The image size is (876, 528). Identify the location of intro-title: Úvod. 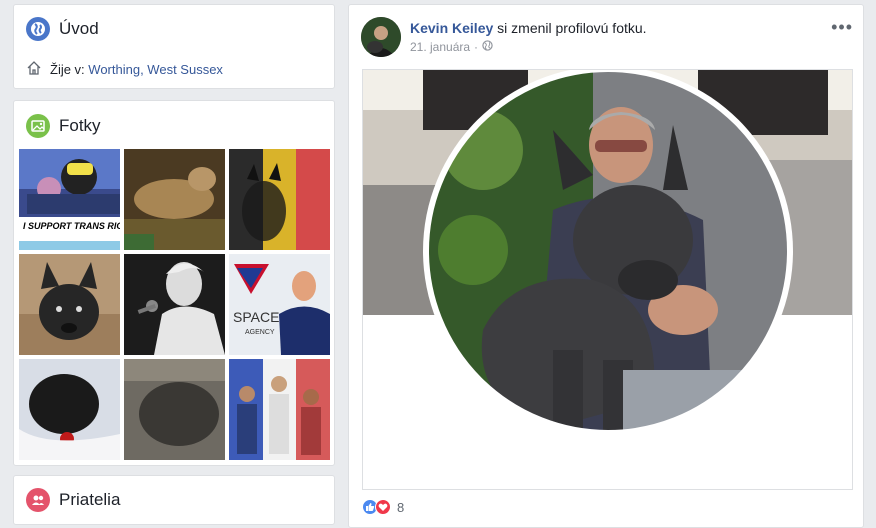
(79, 28).